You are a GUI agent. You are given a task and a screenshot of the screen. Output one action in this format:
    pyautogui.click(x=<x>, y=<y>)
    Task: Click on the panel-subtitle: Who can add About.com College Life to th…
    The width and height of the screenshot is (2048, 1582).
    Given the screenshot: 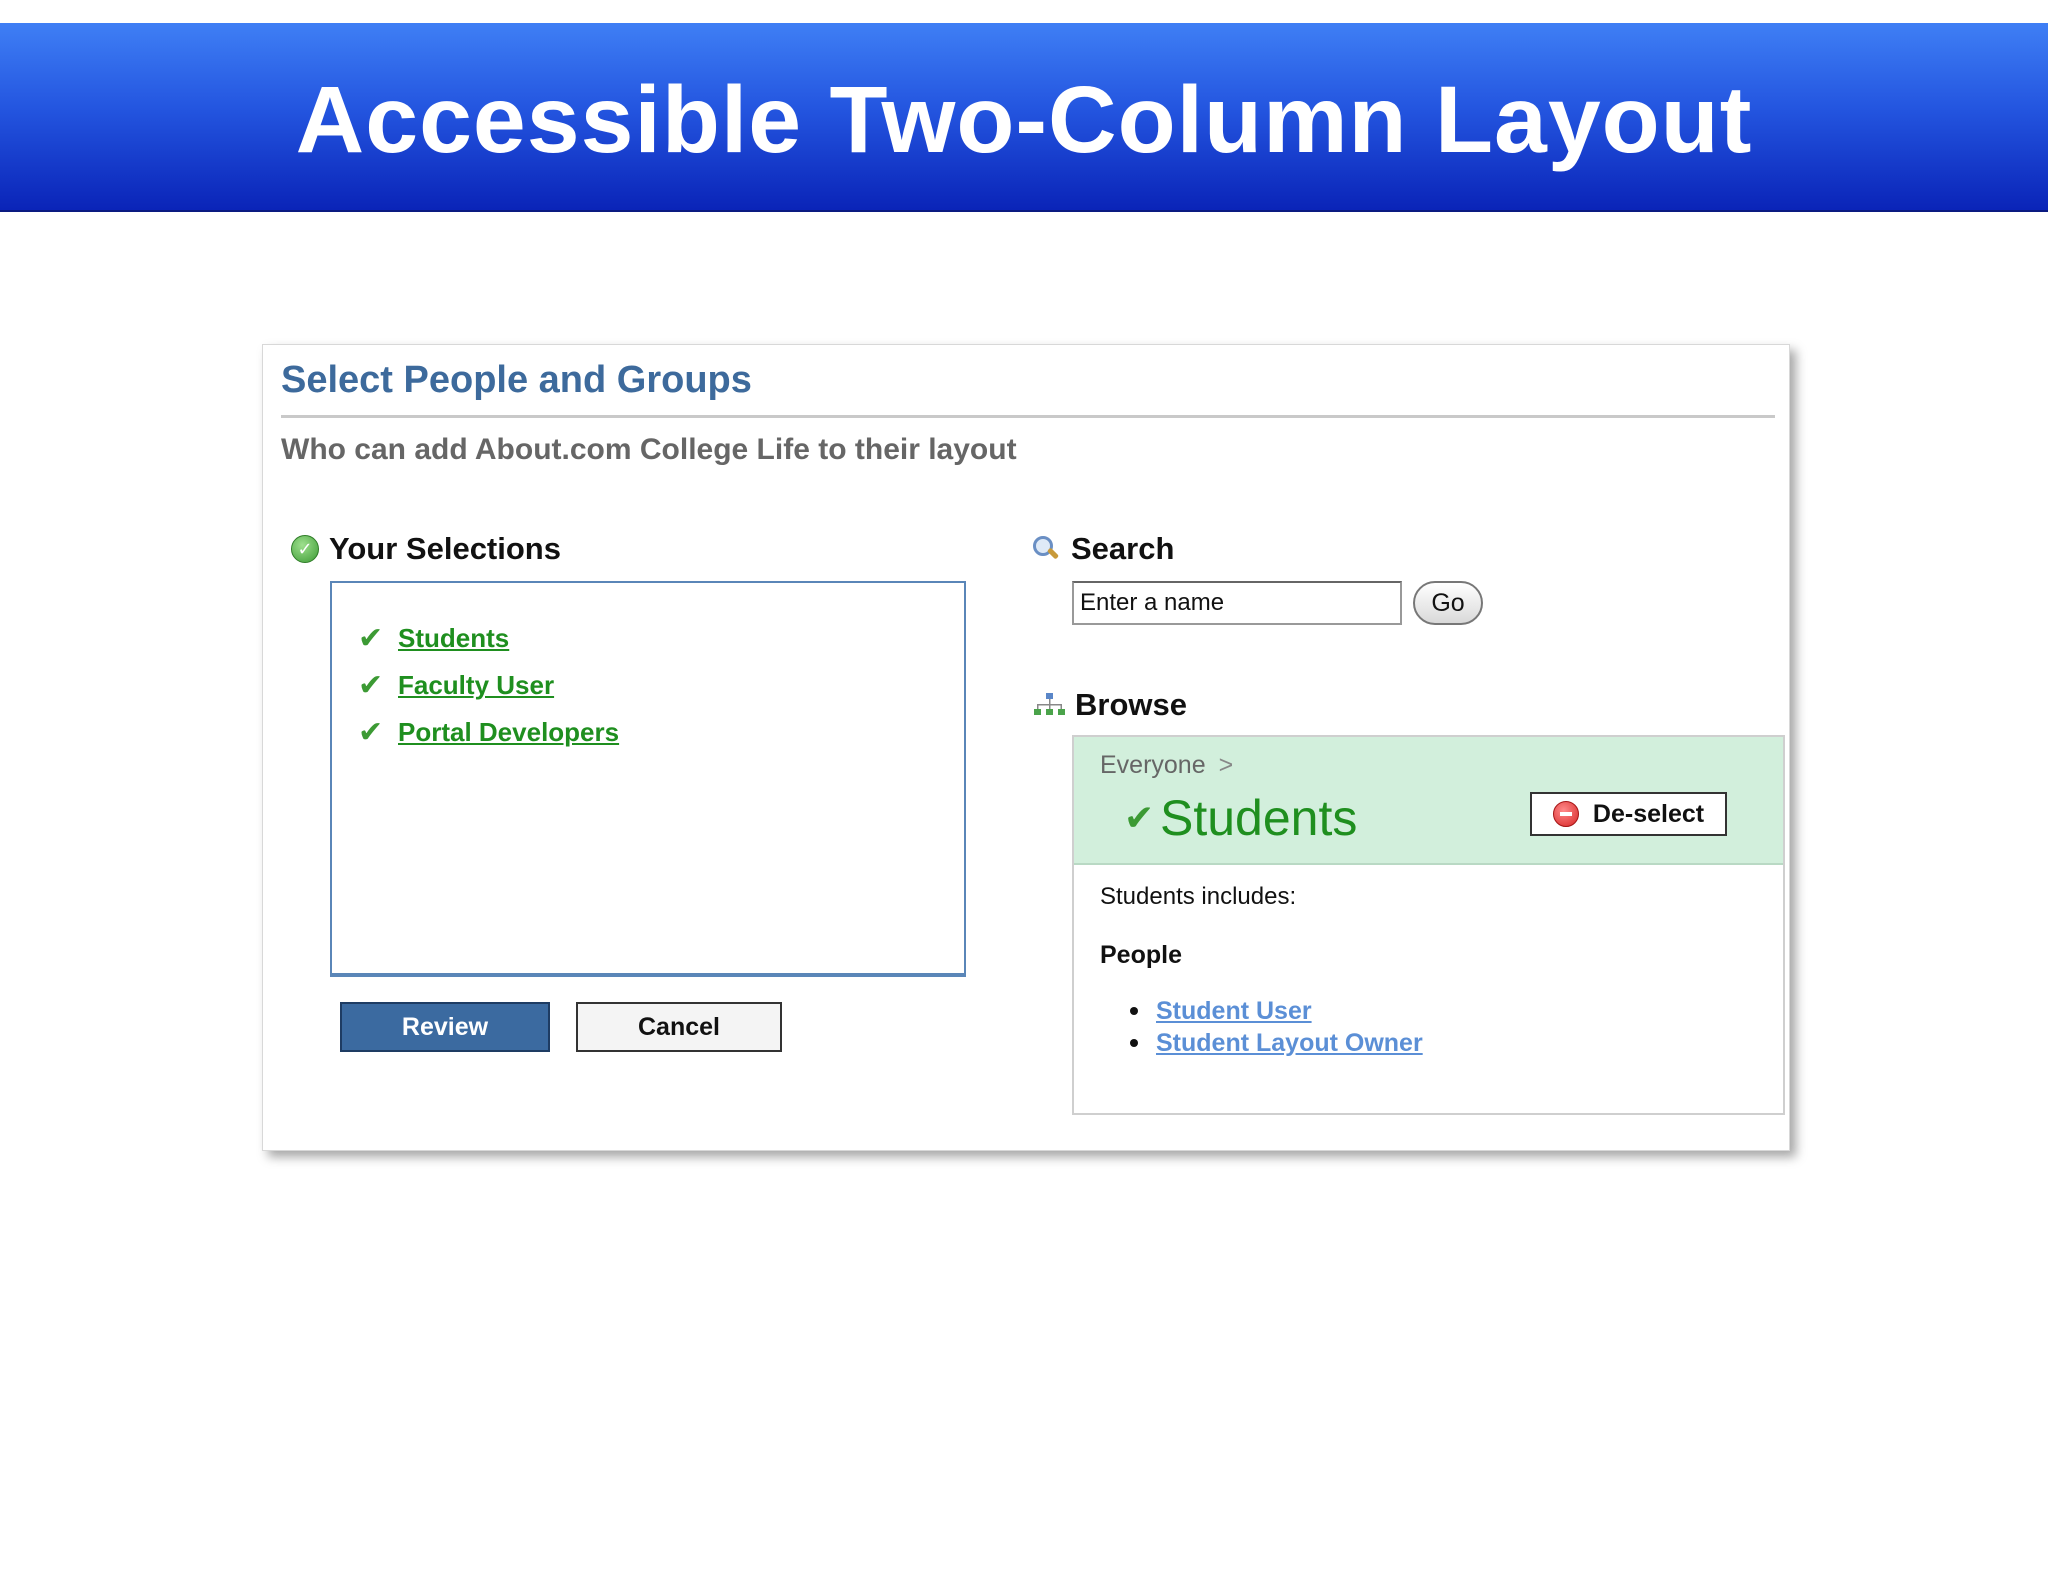 What is the action you would take?
    pyautogui.click(x=649, y=449)
    